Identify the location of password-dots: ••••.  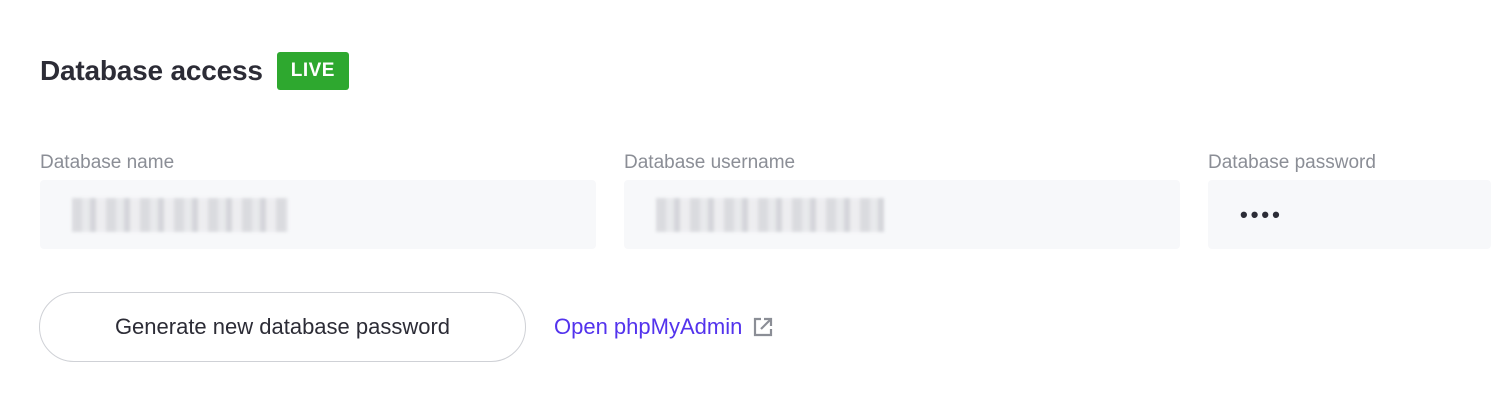
(1261, 214).